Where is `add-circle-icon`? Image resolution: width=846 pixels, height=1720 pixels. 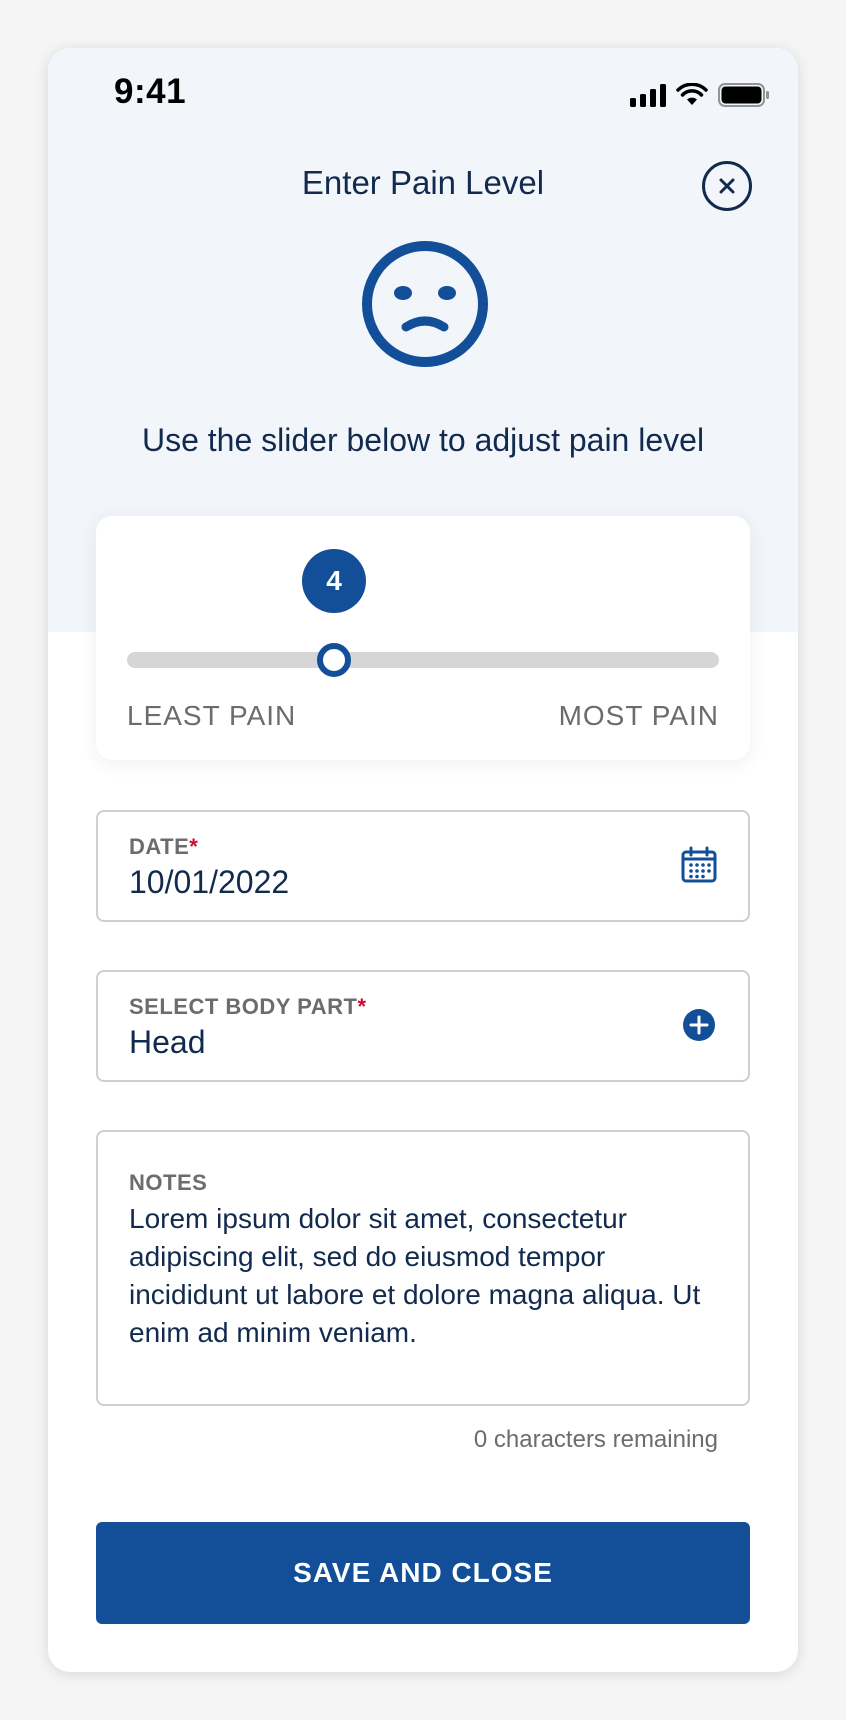 add-circle-icon is located at coordinates (699, 1025).